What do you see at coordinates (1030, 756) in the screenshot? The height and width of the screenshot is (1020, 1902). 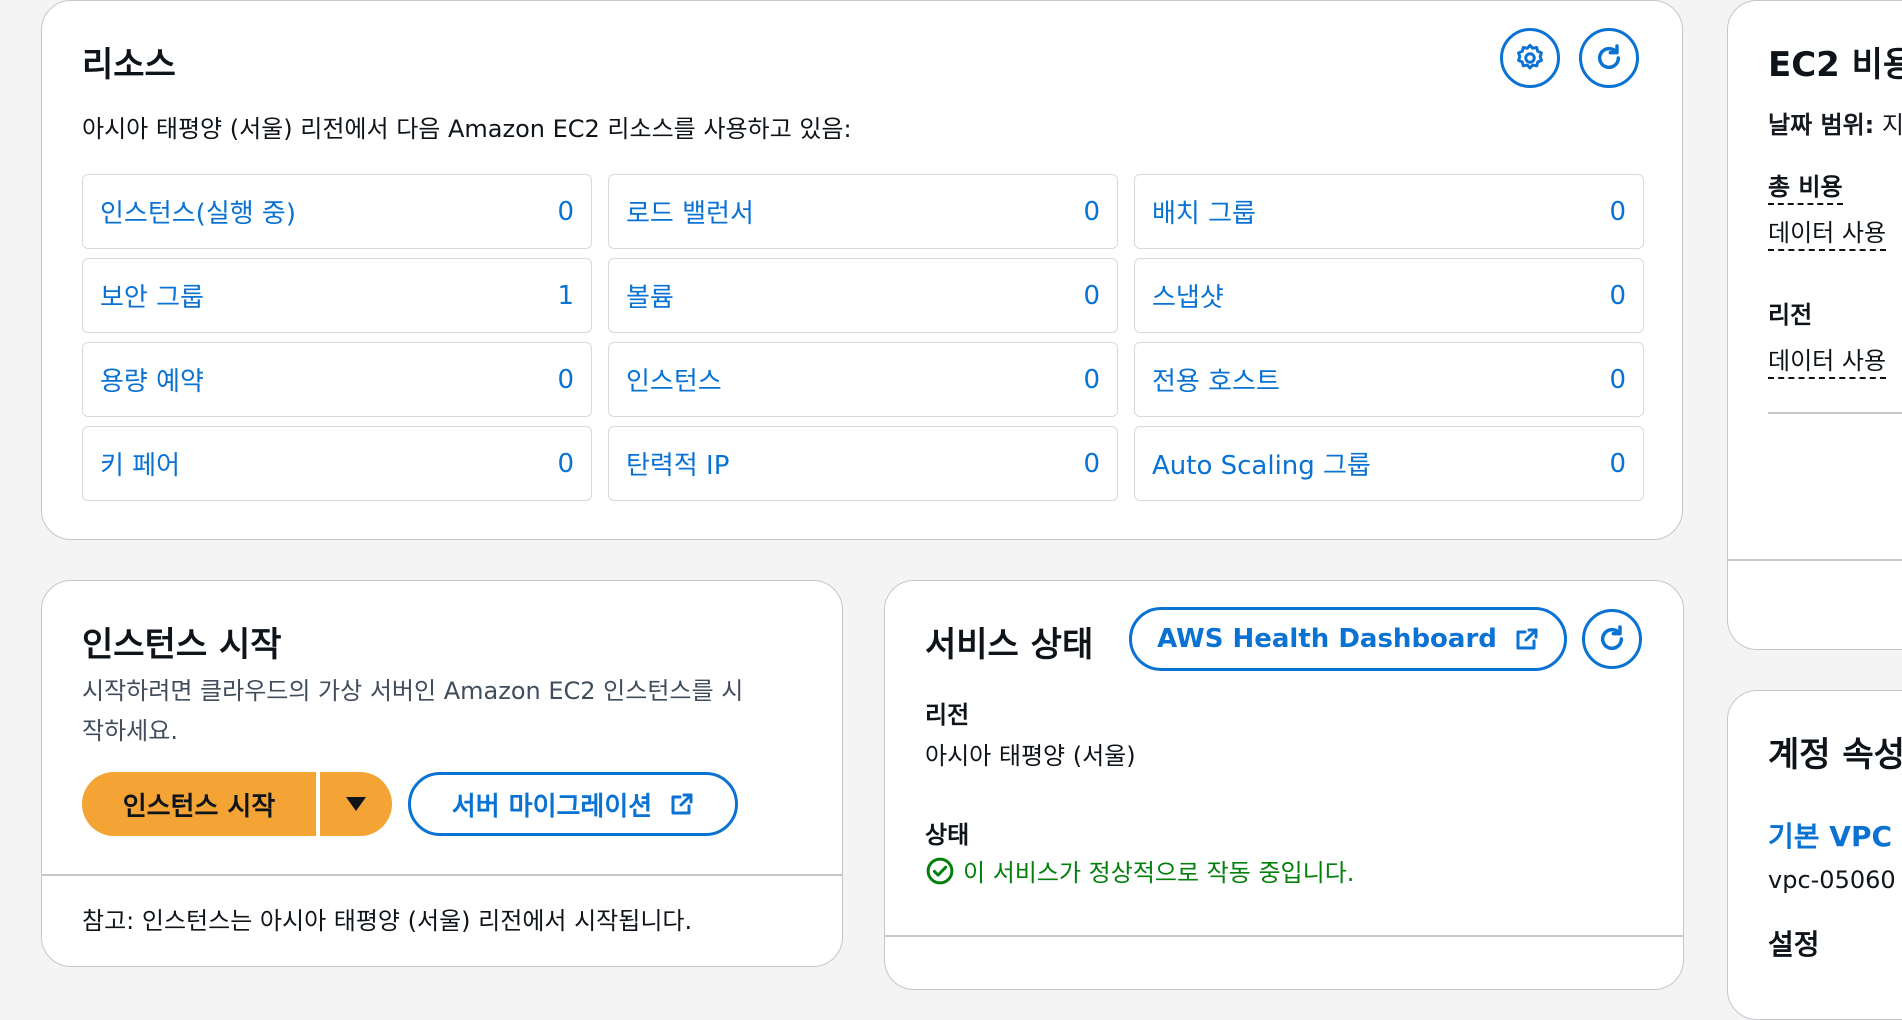 I see `health-region-value: 아시아 태평양 (서울)` at bounding box center [1030, 756].